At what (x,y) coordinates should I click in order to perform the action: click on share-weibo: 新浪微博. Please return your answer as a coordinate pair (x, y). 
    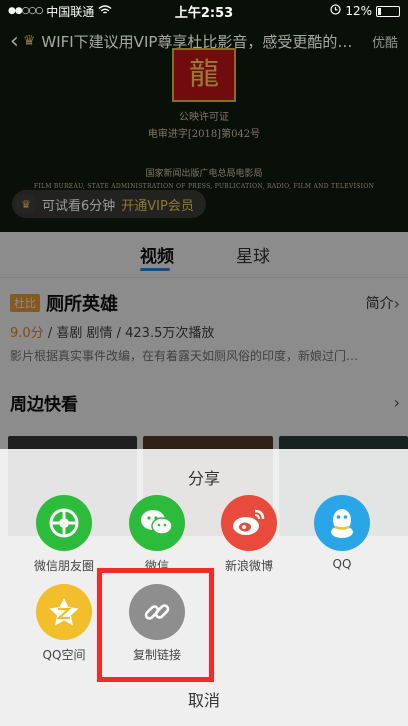
    Looking at the image, I should click on (249, 534).